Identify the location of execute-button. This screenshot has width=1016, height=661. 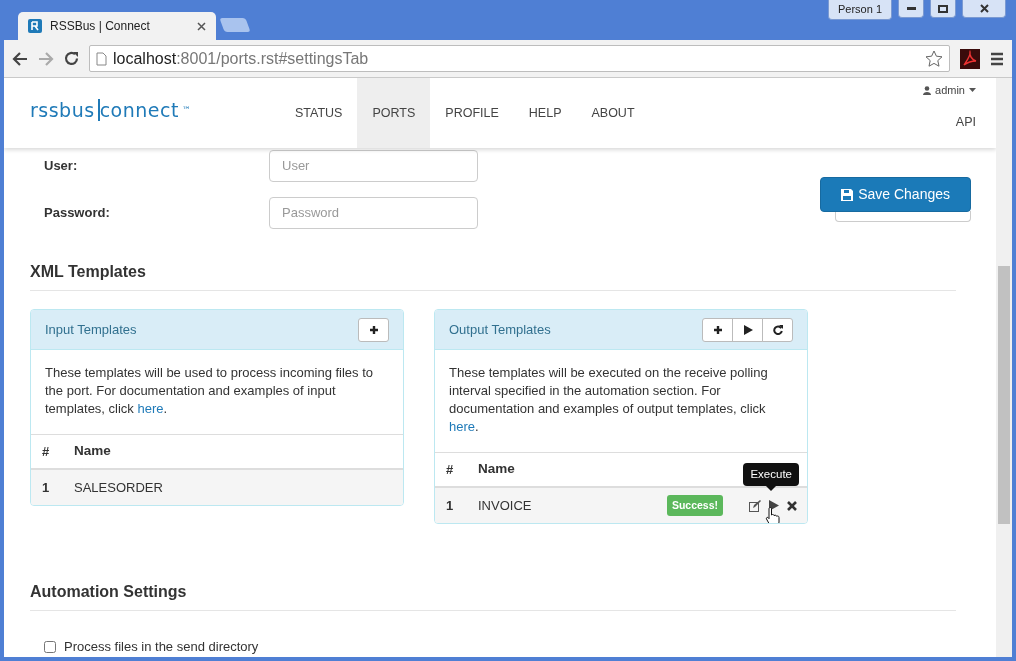
(747, 329).